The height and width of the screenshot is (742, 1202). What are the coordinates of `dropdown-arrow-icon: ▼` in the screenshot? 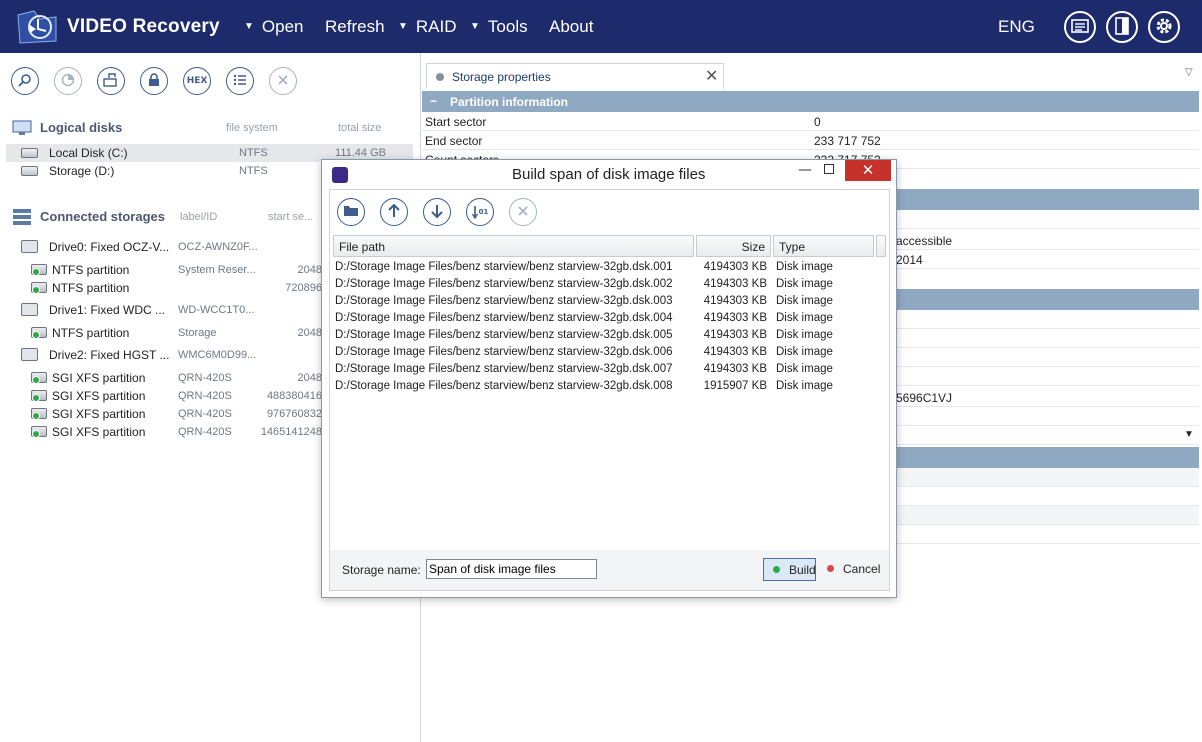 It's located at (403, 26).